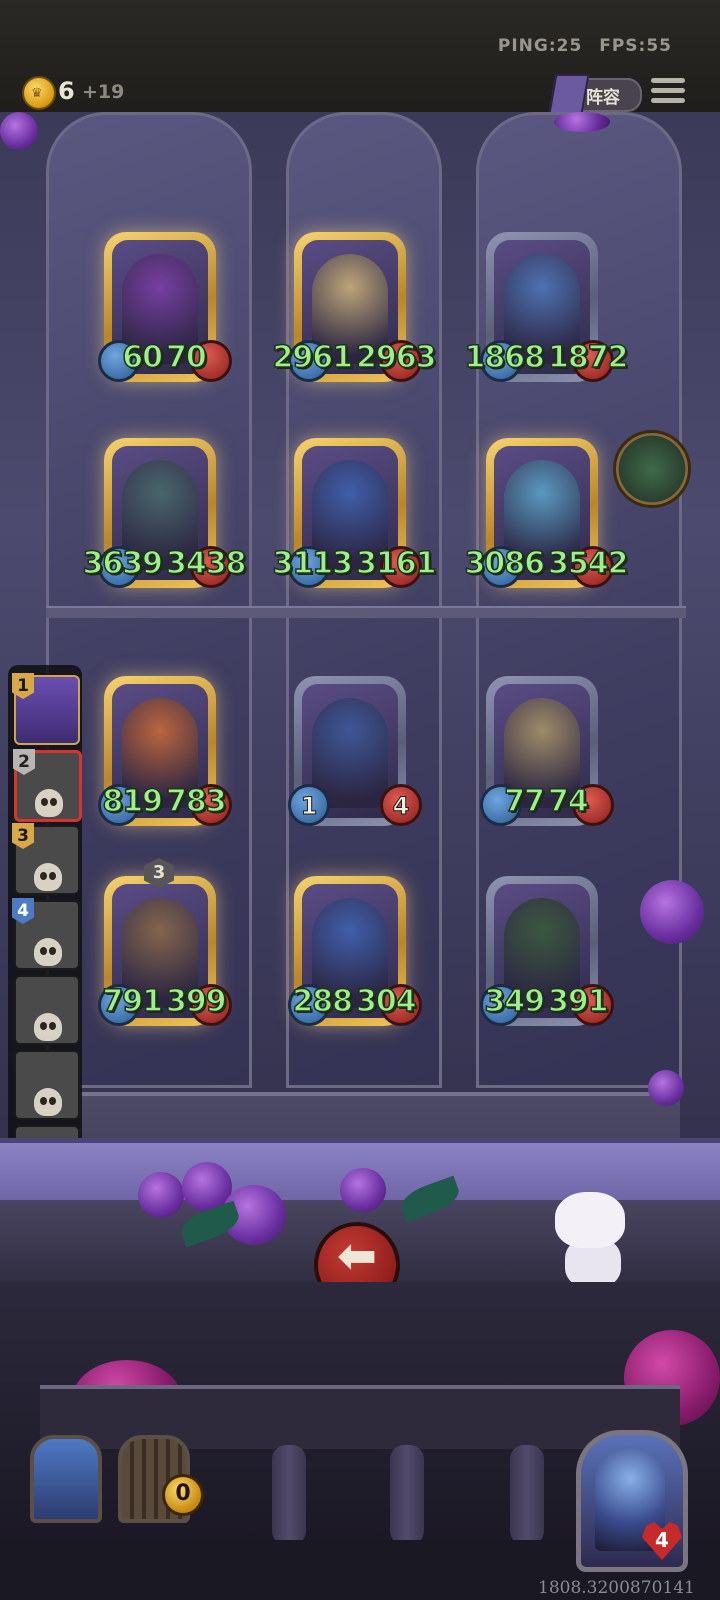 This screenshot has height=1600, width=720. What do you see at coordinates (515, 1001) in the screenshot?
I see `unit-attack: 349` at bounding box center [515, 1001].